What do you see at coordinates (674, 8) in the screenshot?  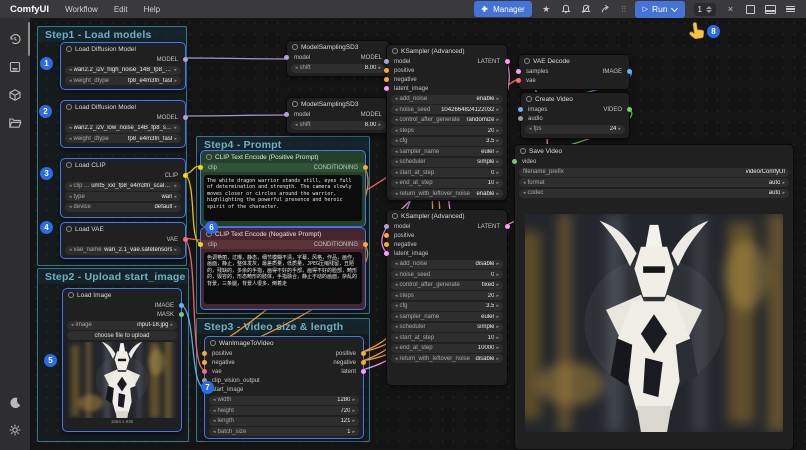 I see `chevron-down-icon` at bounding box center [674, 8].